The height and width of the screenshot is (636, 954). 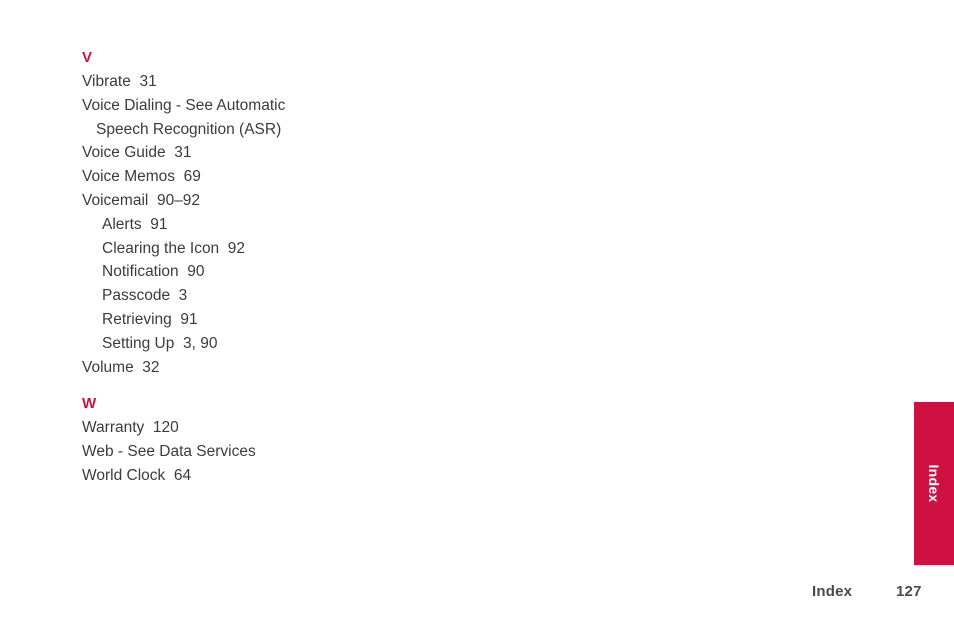 What do you see at coordinates (141, 177) in the screenshot?
I see `index-entry: Voice Memos 69` at bounding box center [141, 177].